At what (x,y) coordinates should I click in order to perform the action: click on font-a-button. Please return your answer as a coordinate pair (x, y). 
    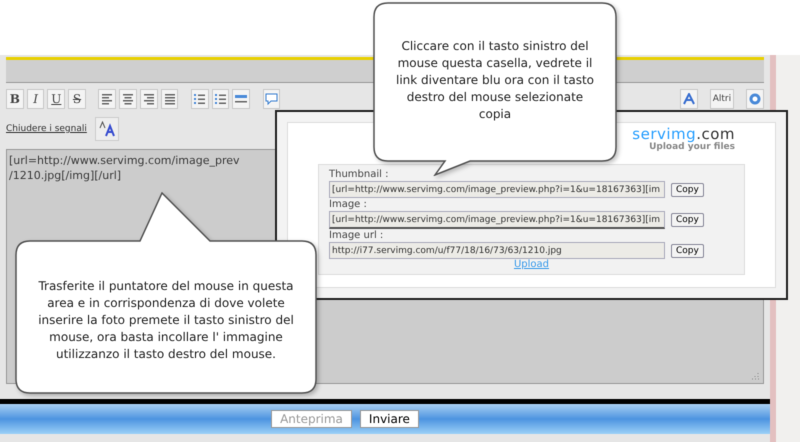
    Looking at the image, I should click on (689, 99).